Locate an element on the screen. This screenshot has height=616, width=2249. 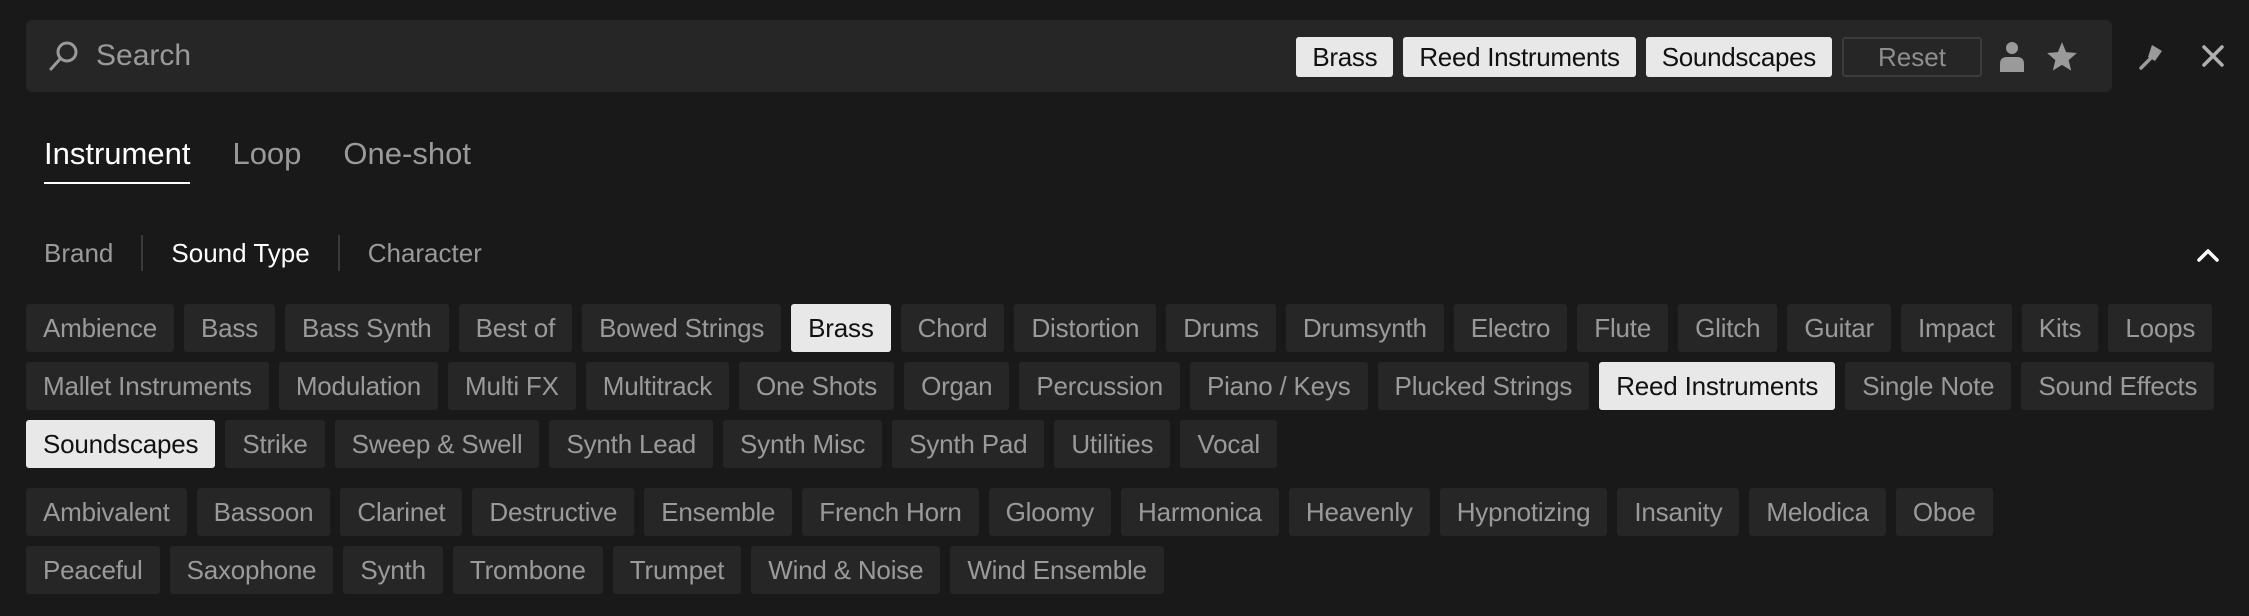
tag-bassoon: Bassoon is located at coordinates (263, 512).